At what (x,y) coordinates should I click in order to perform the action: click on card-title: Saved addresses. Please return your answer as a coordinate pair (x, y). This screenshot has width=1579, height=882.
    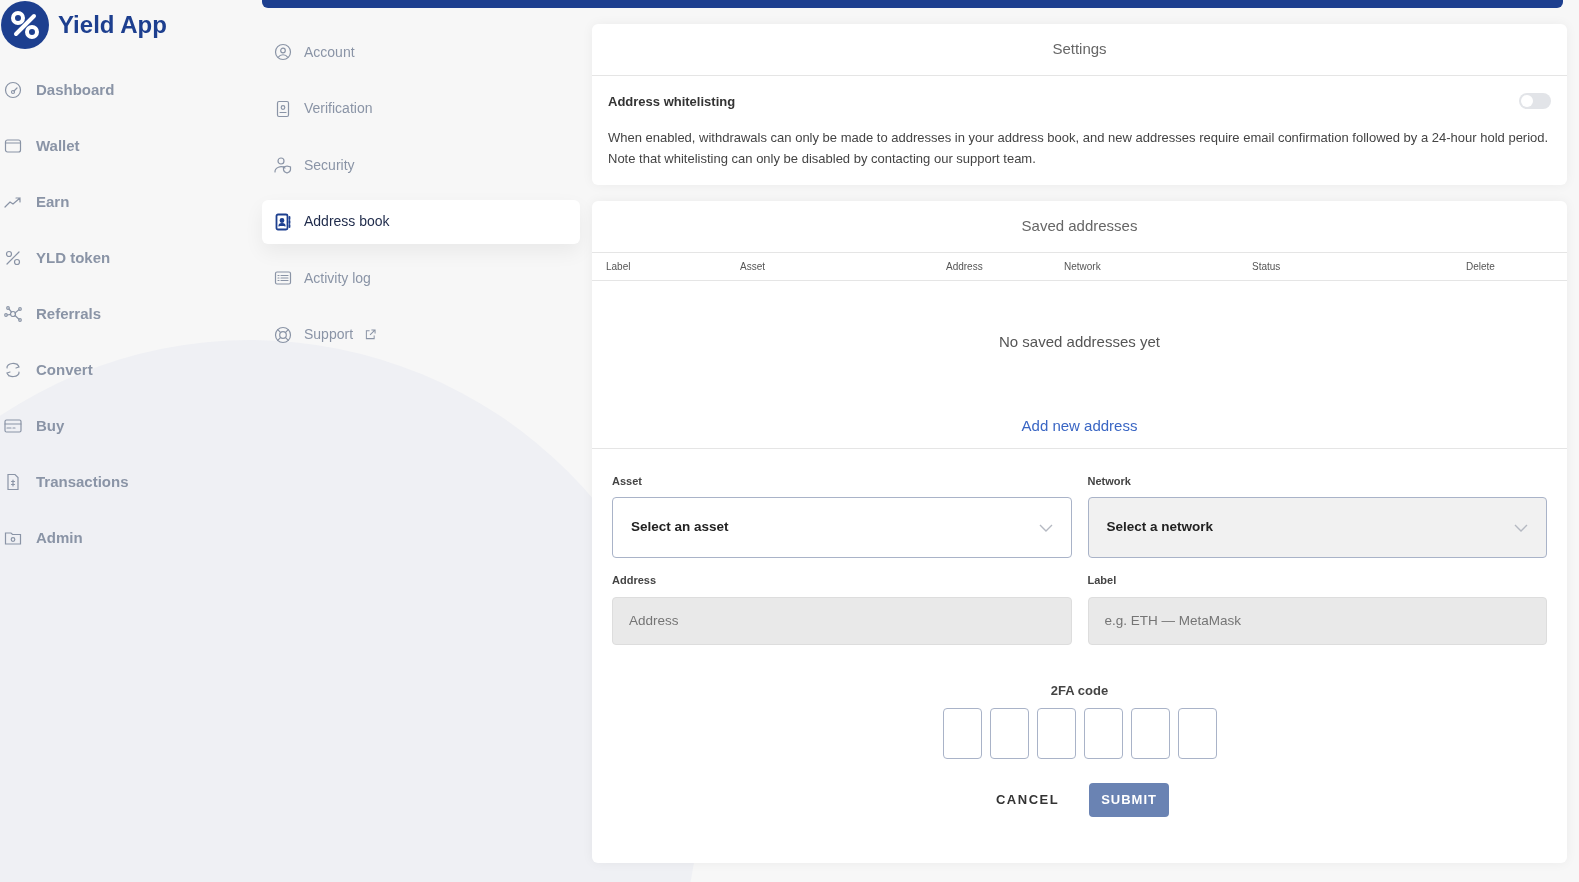
    Looking at the image, I should click on (1079, 227).